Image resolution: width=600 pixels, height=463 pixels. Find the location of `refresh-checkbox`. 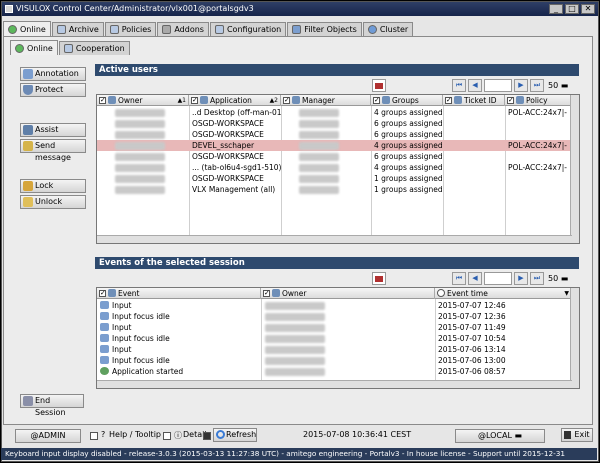

refresh-checkbox is located at coordinates (207, 436).